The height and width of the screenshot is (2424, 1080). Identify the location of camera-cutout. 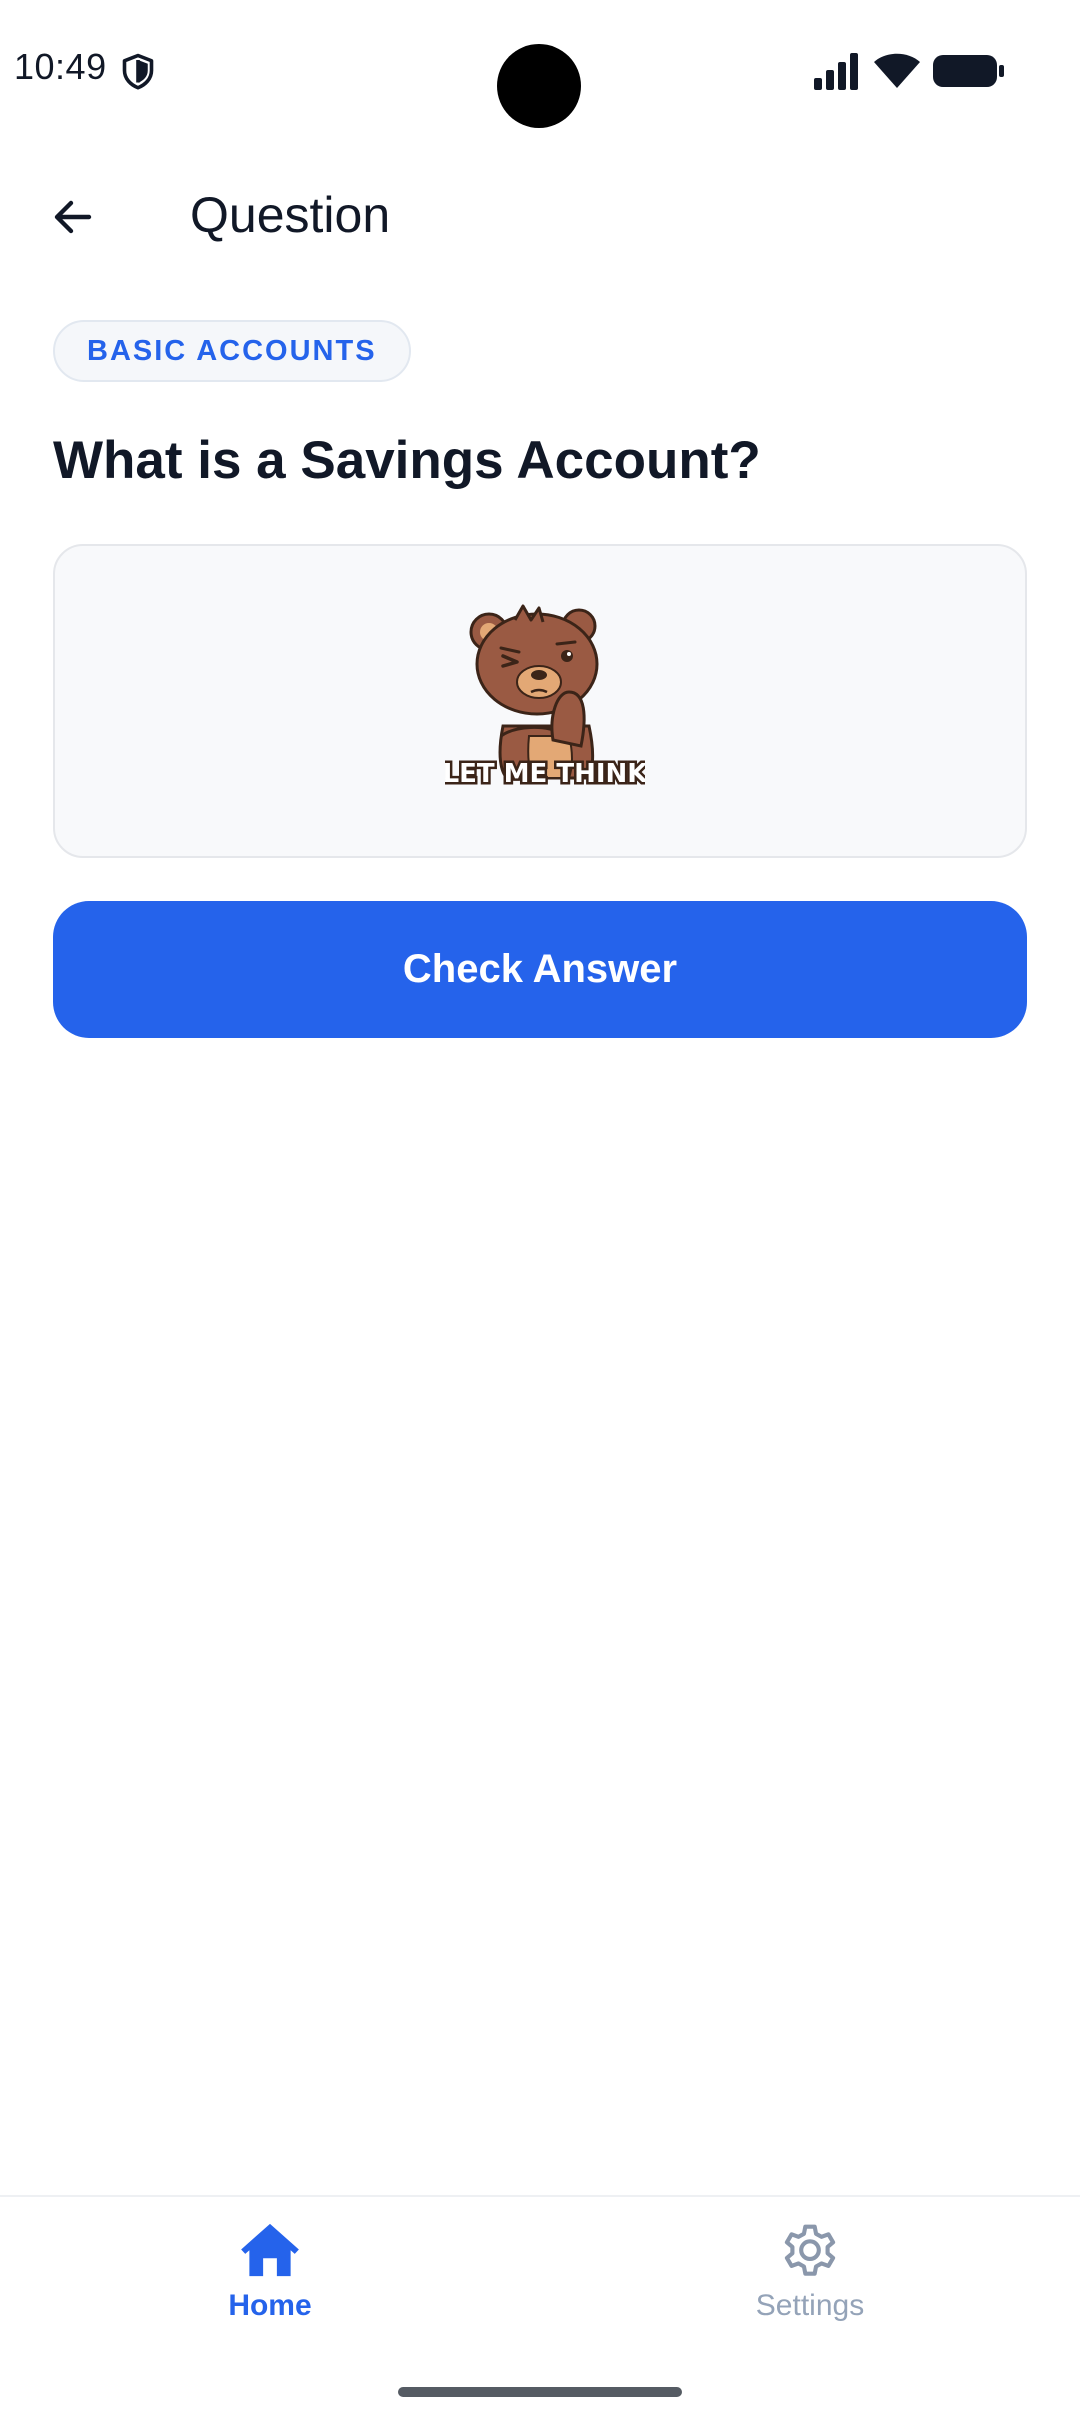
(539, 86).